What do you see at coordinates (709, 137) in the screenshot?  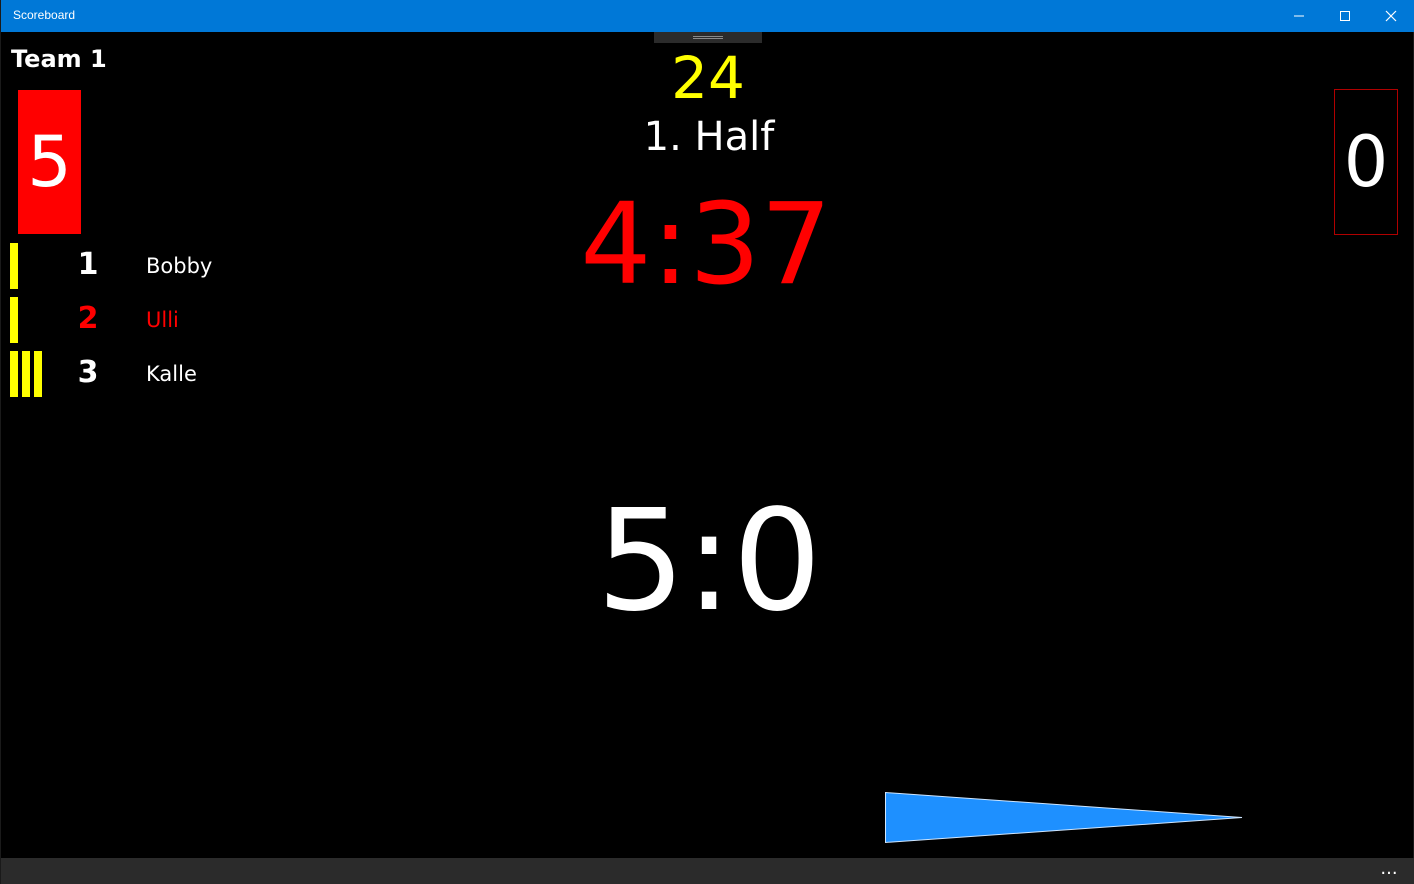 I see `period-label: 1. Half` at bounding box center [709, 137].